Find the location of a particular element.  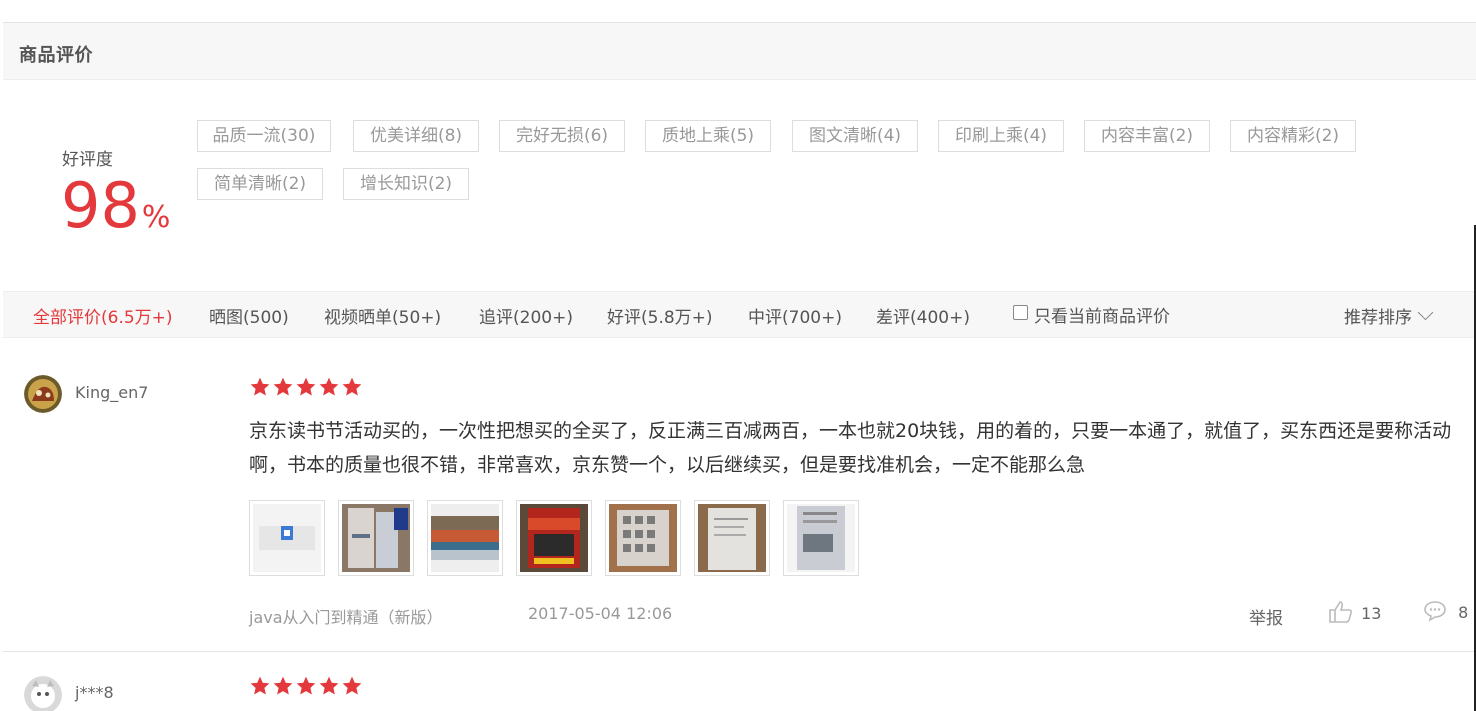

review-tag: 图文清晰(4) is located at coordinates (855, 136).